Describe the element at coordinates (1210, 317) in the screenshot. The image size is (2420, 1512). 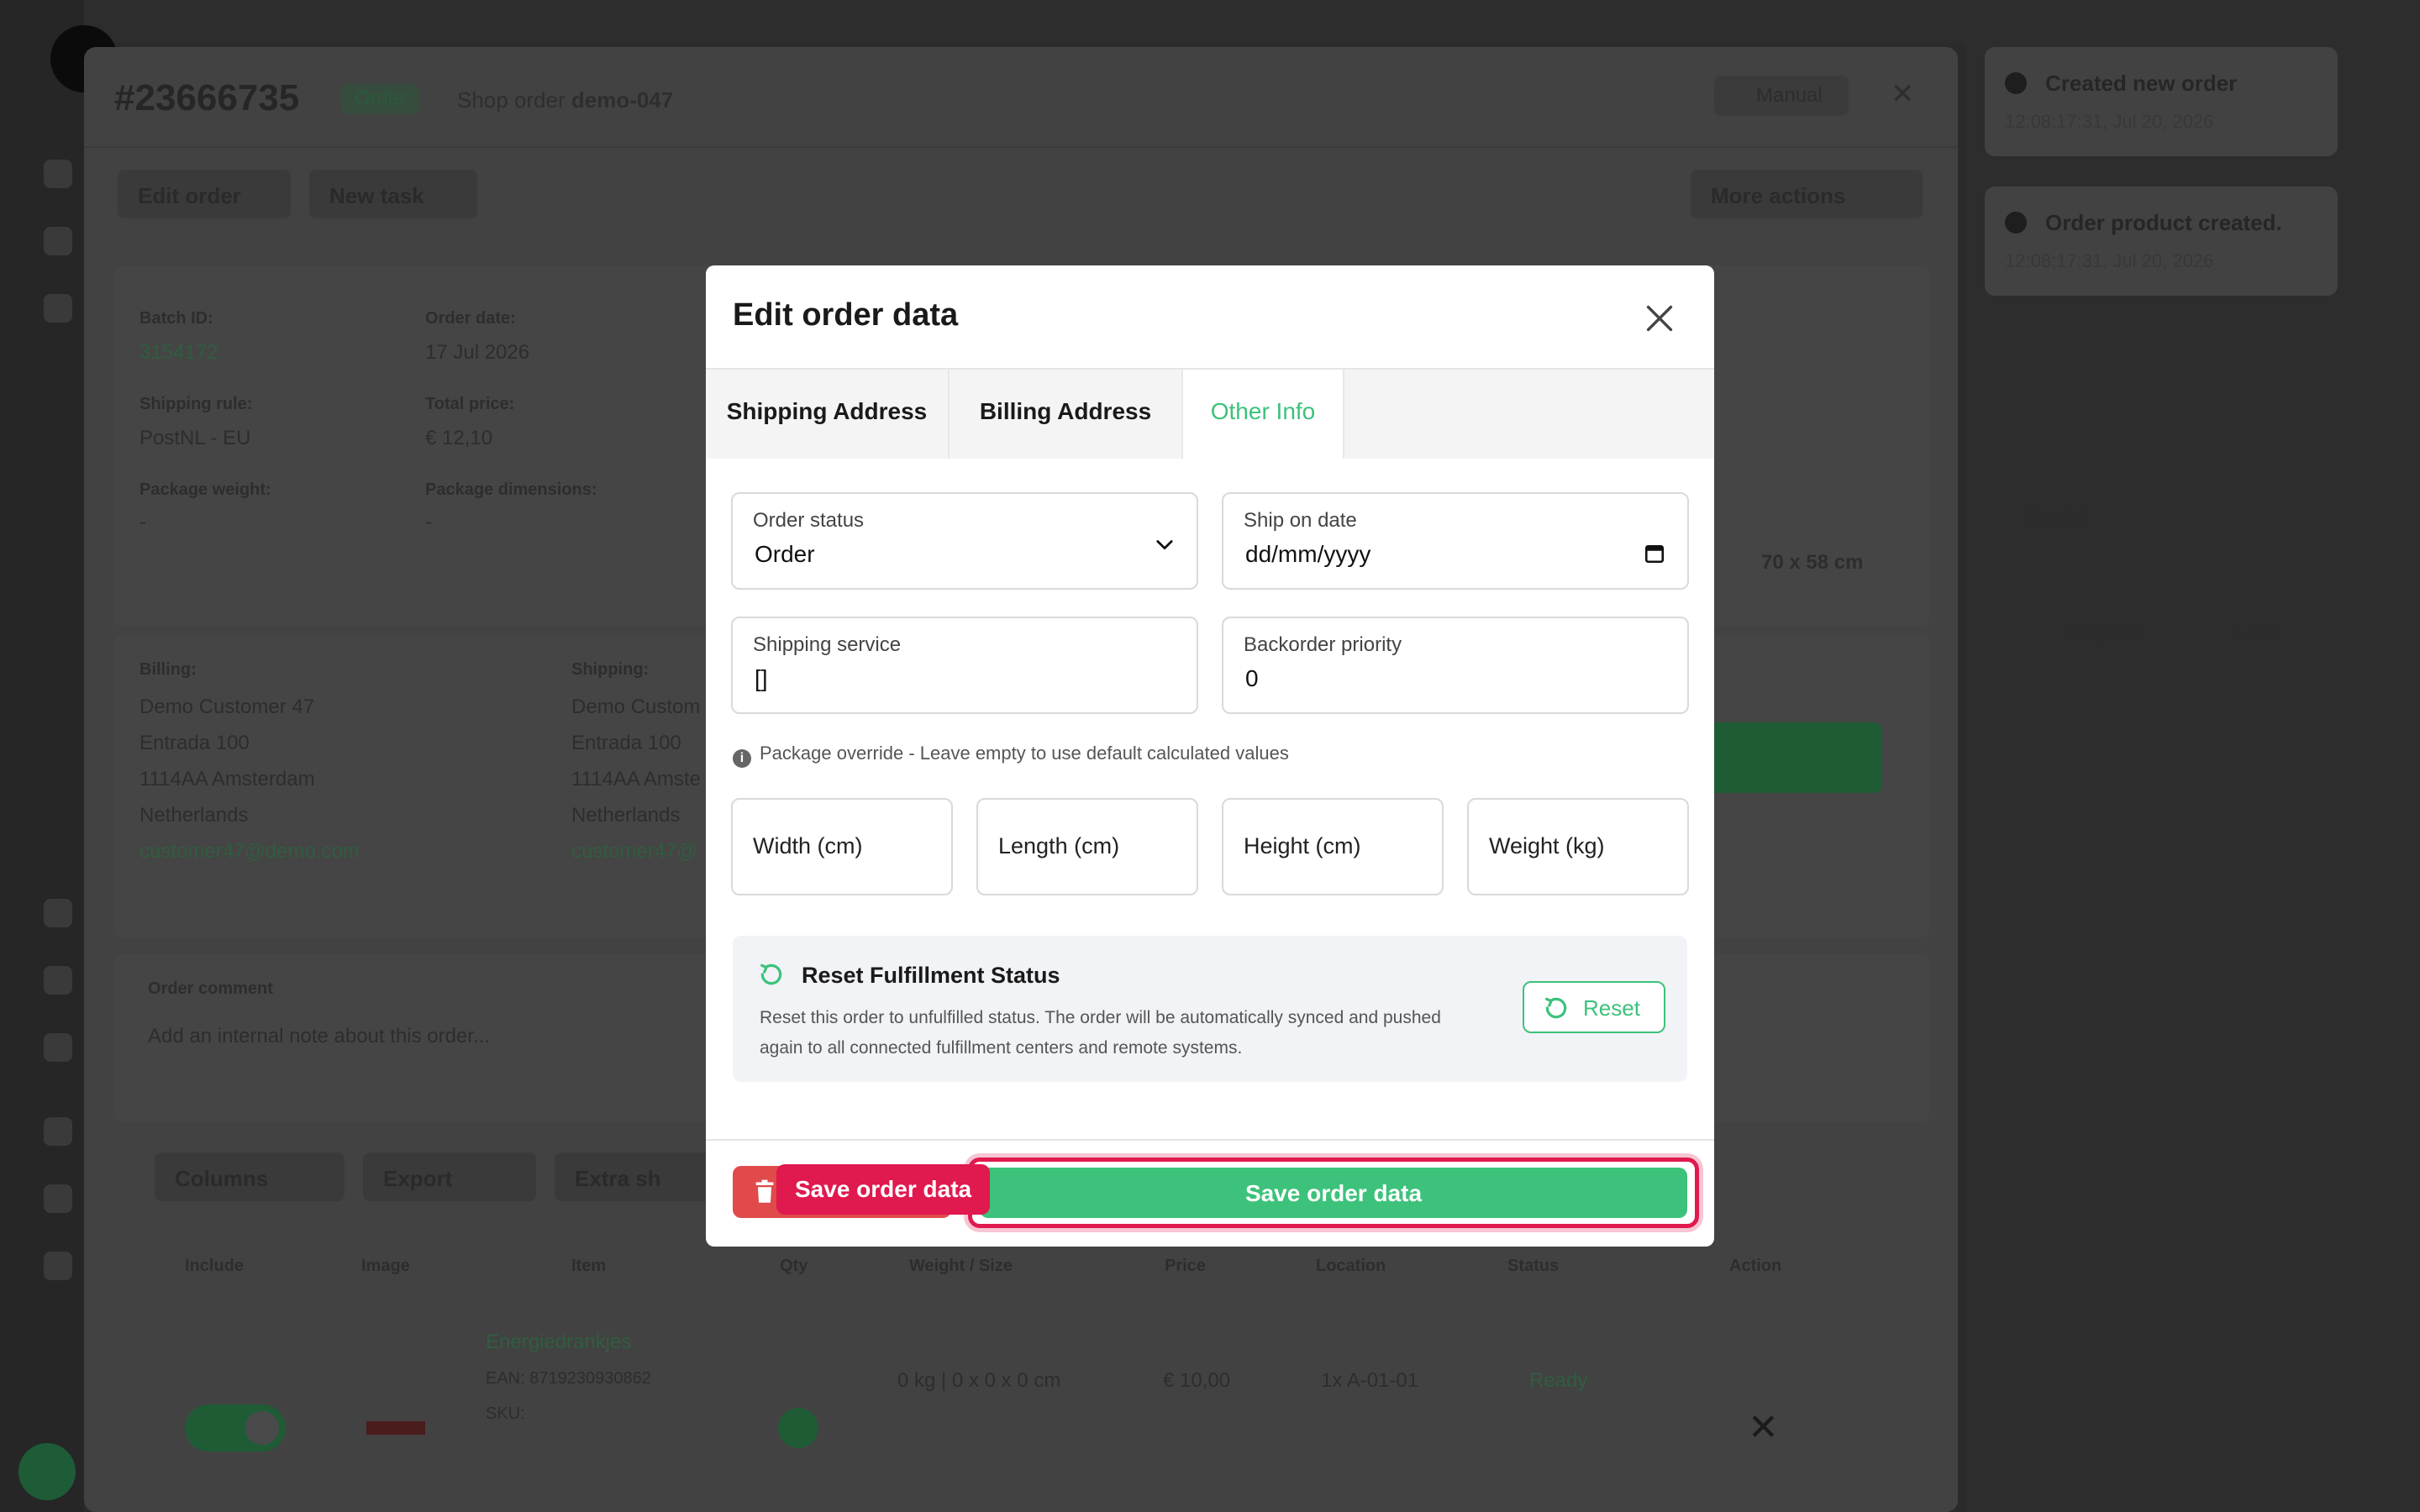
I see `modal-header: Edit order data` at that location.